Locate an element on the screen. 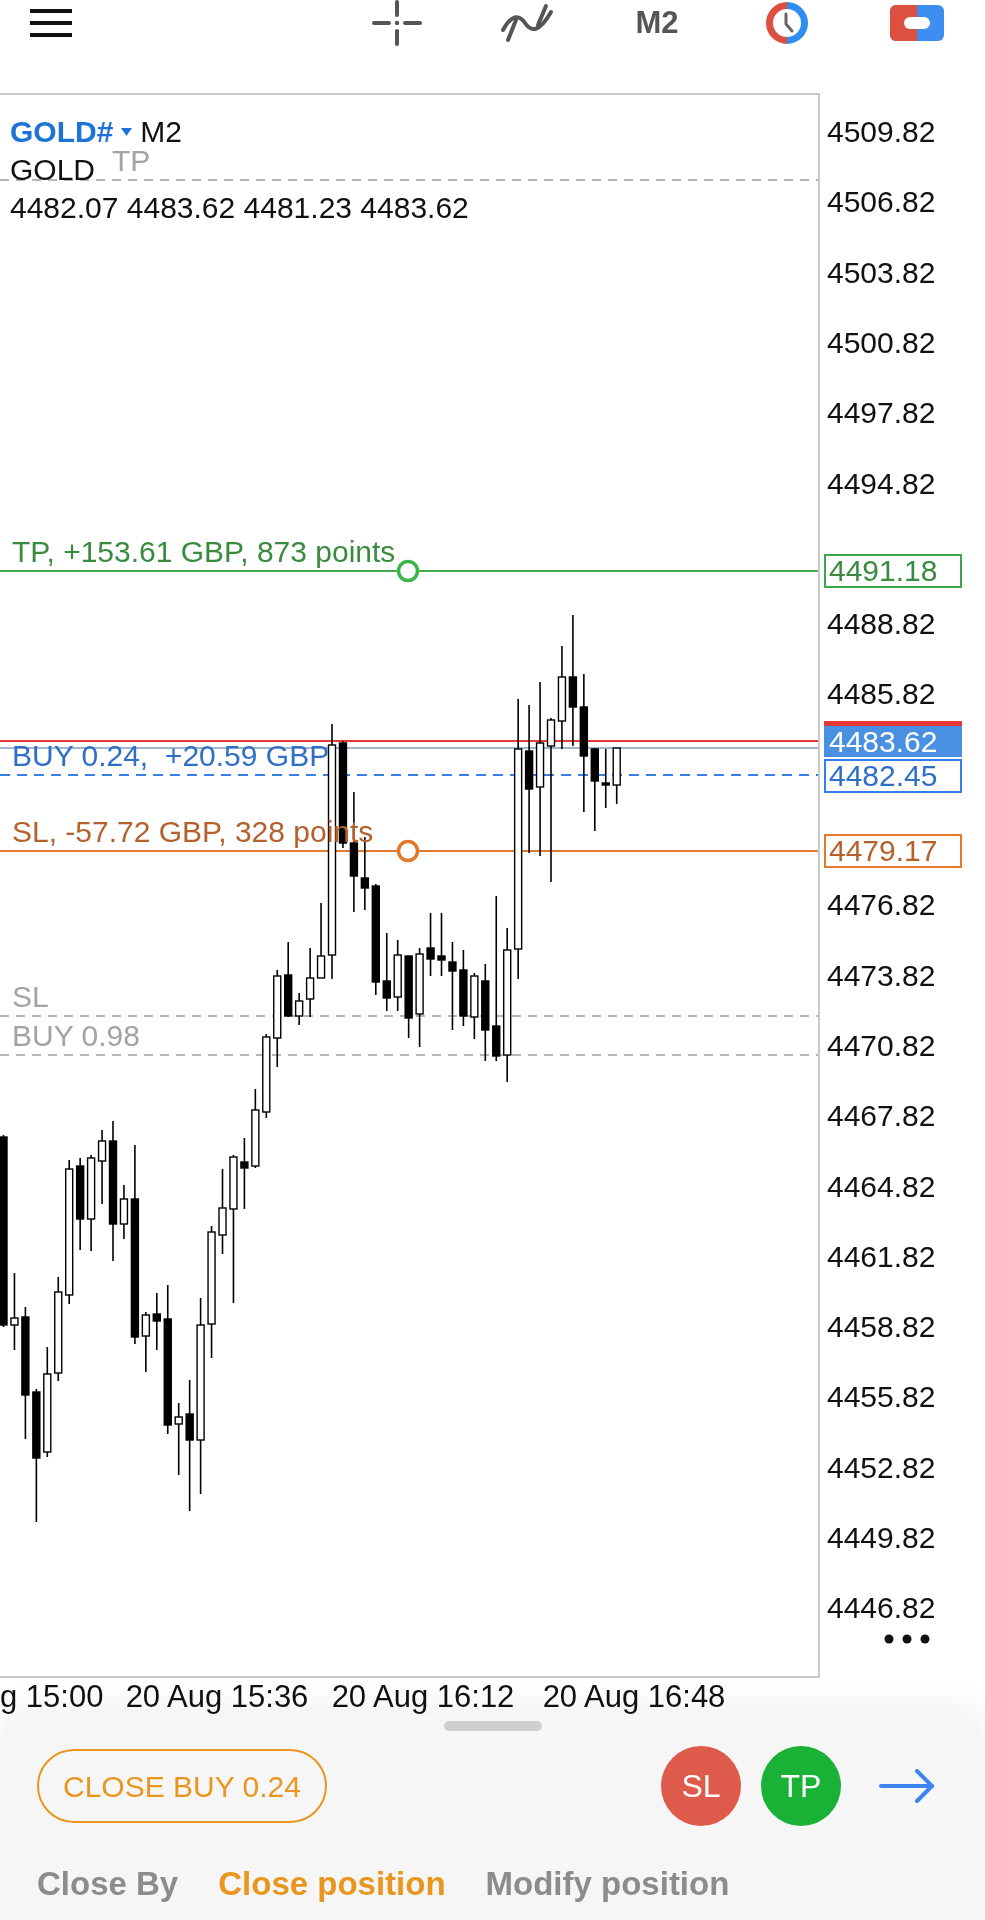  clock-icon is located at coordinates (787, 23).